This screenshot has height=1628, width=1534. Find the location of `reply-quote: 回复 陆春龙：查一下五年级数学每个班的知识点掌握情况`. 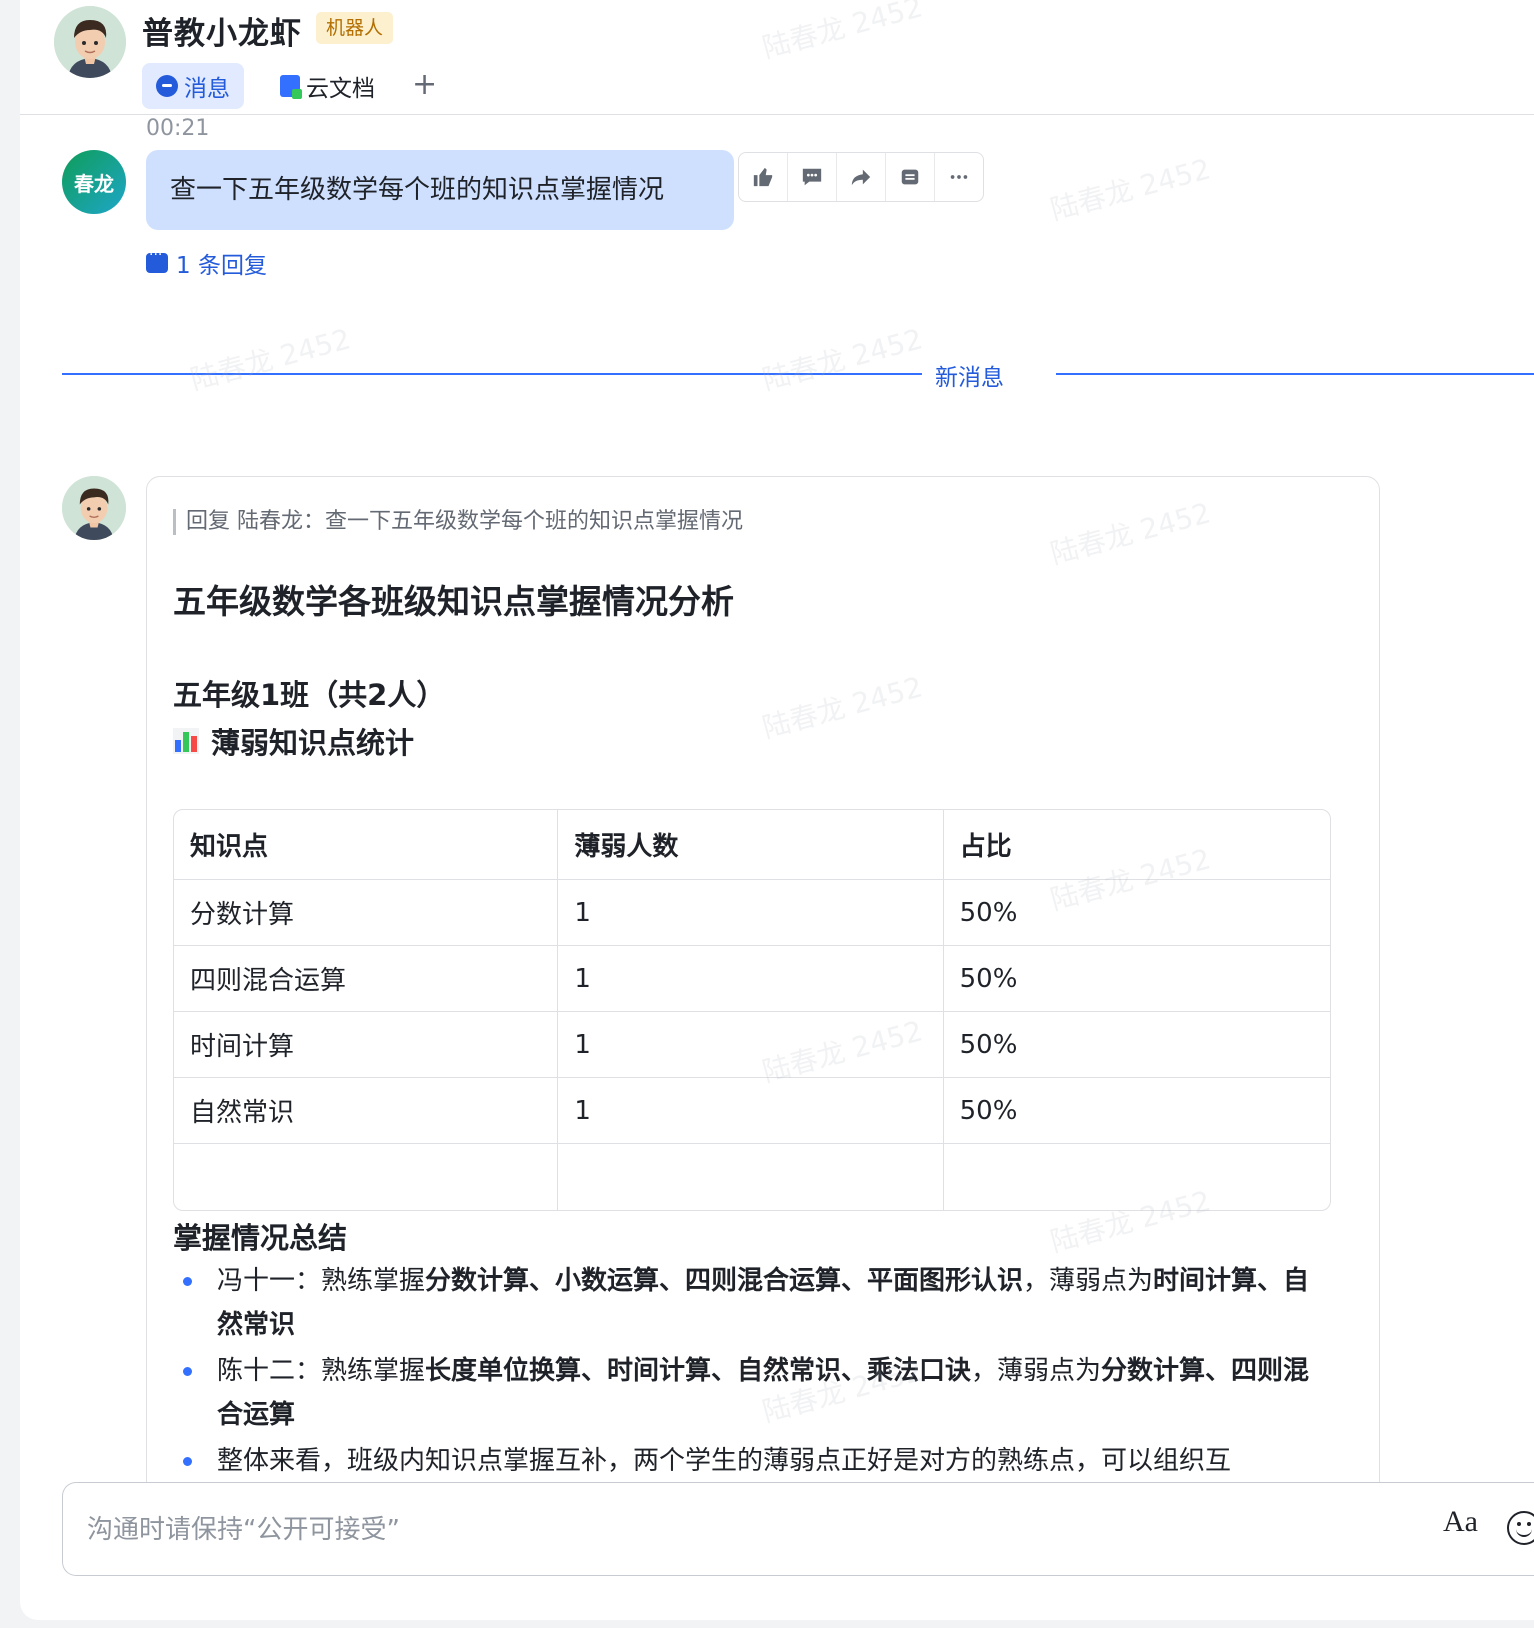

reply-quote: 回复 陆春龙：查一下五年级数学每个班的知识点掌握情况 is located at coordinates (458, 522).